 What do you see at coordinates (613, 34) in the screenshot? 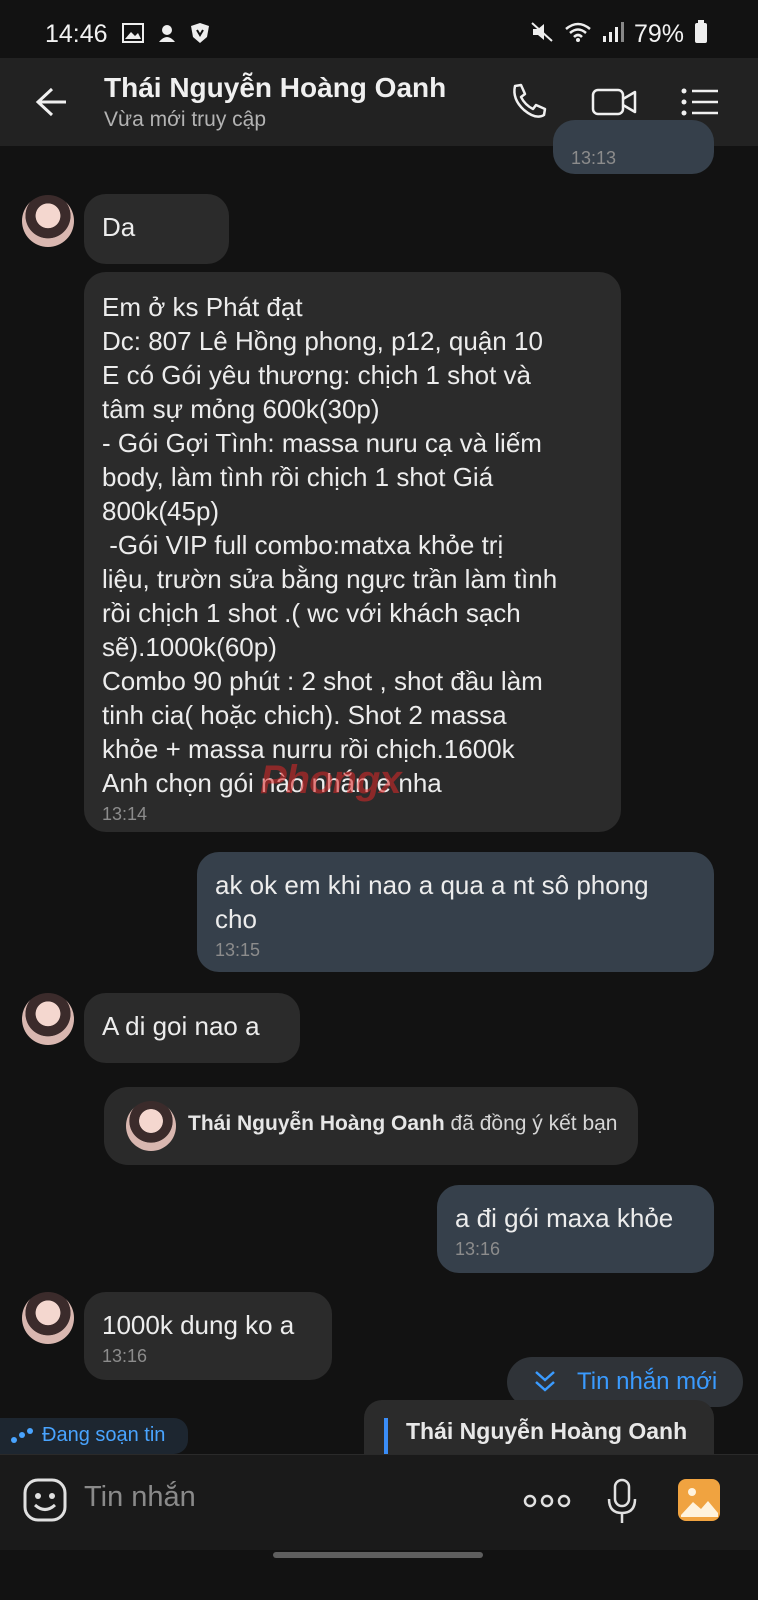
I see `signal-icon` at bounding box center [613, 34].